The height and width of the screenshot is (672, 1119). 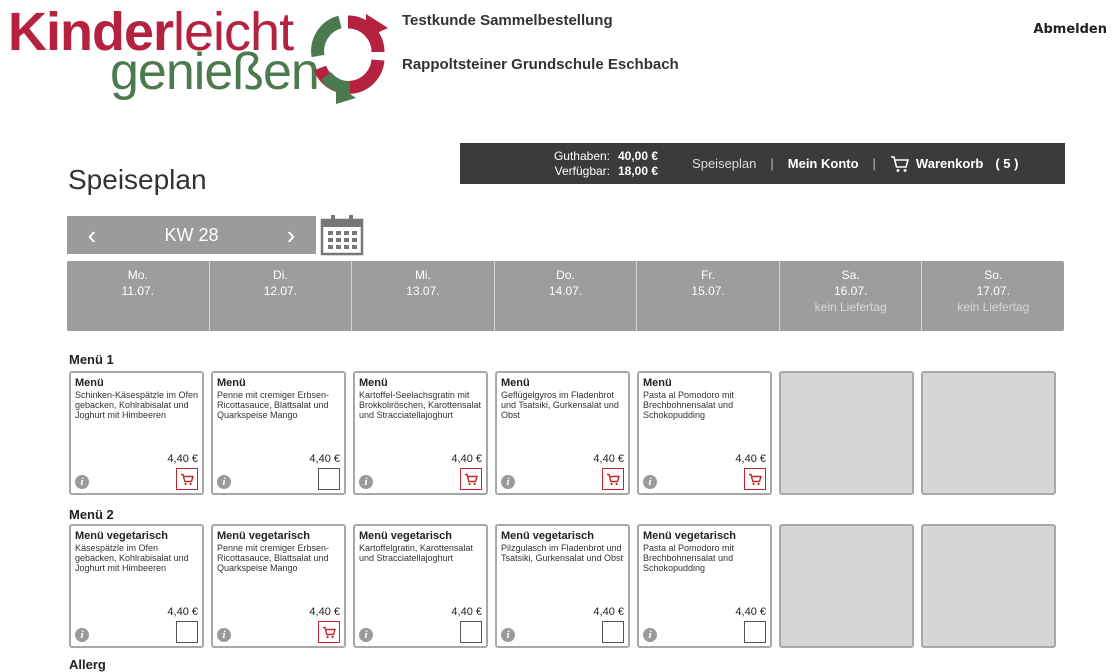 What do you see at coordinates (850, 275) in the screenshot?
I see `day-name: Sa.` at bounding box center [850, 275].